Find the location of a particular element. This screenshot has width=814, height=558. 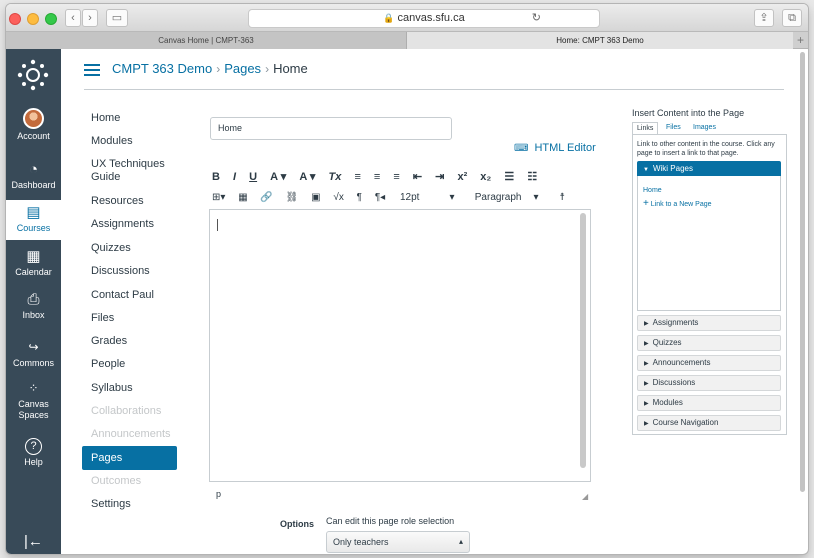

edit-role-value: Only teachers is located at coordinates (361, 542).